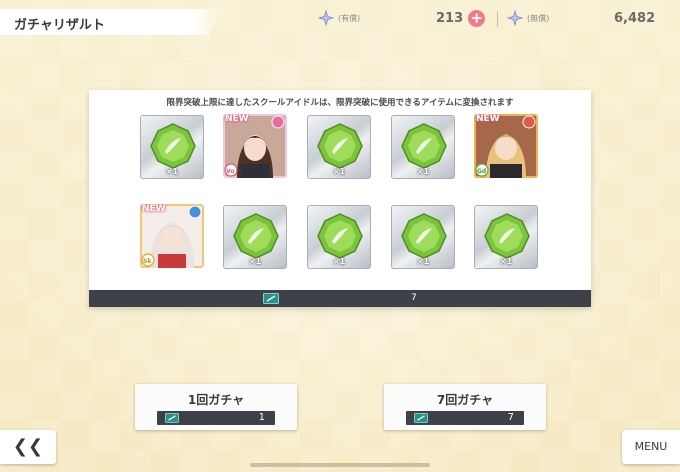 The height and width of the screenshot is (472, 680). I want to click on free-value-group: 6,482, so click(634, 18).